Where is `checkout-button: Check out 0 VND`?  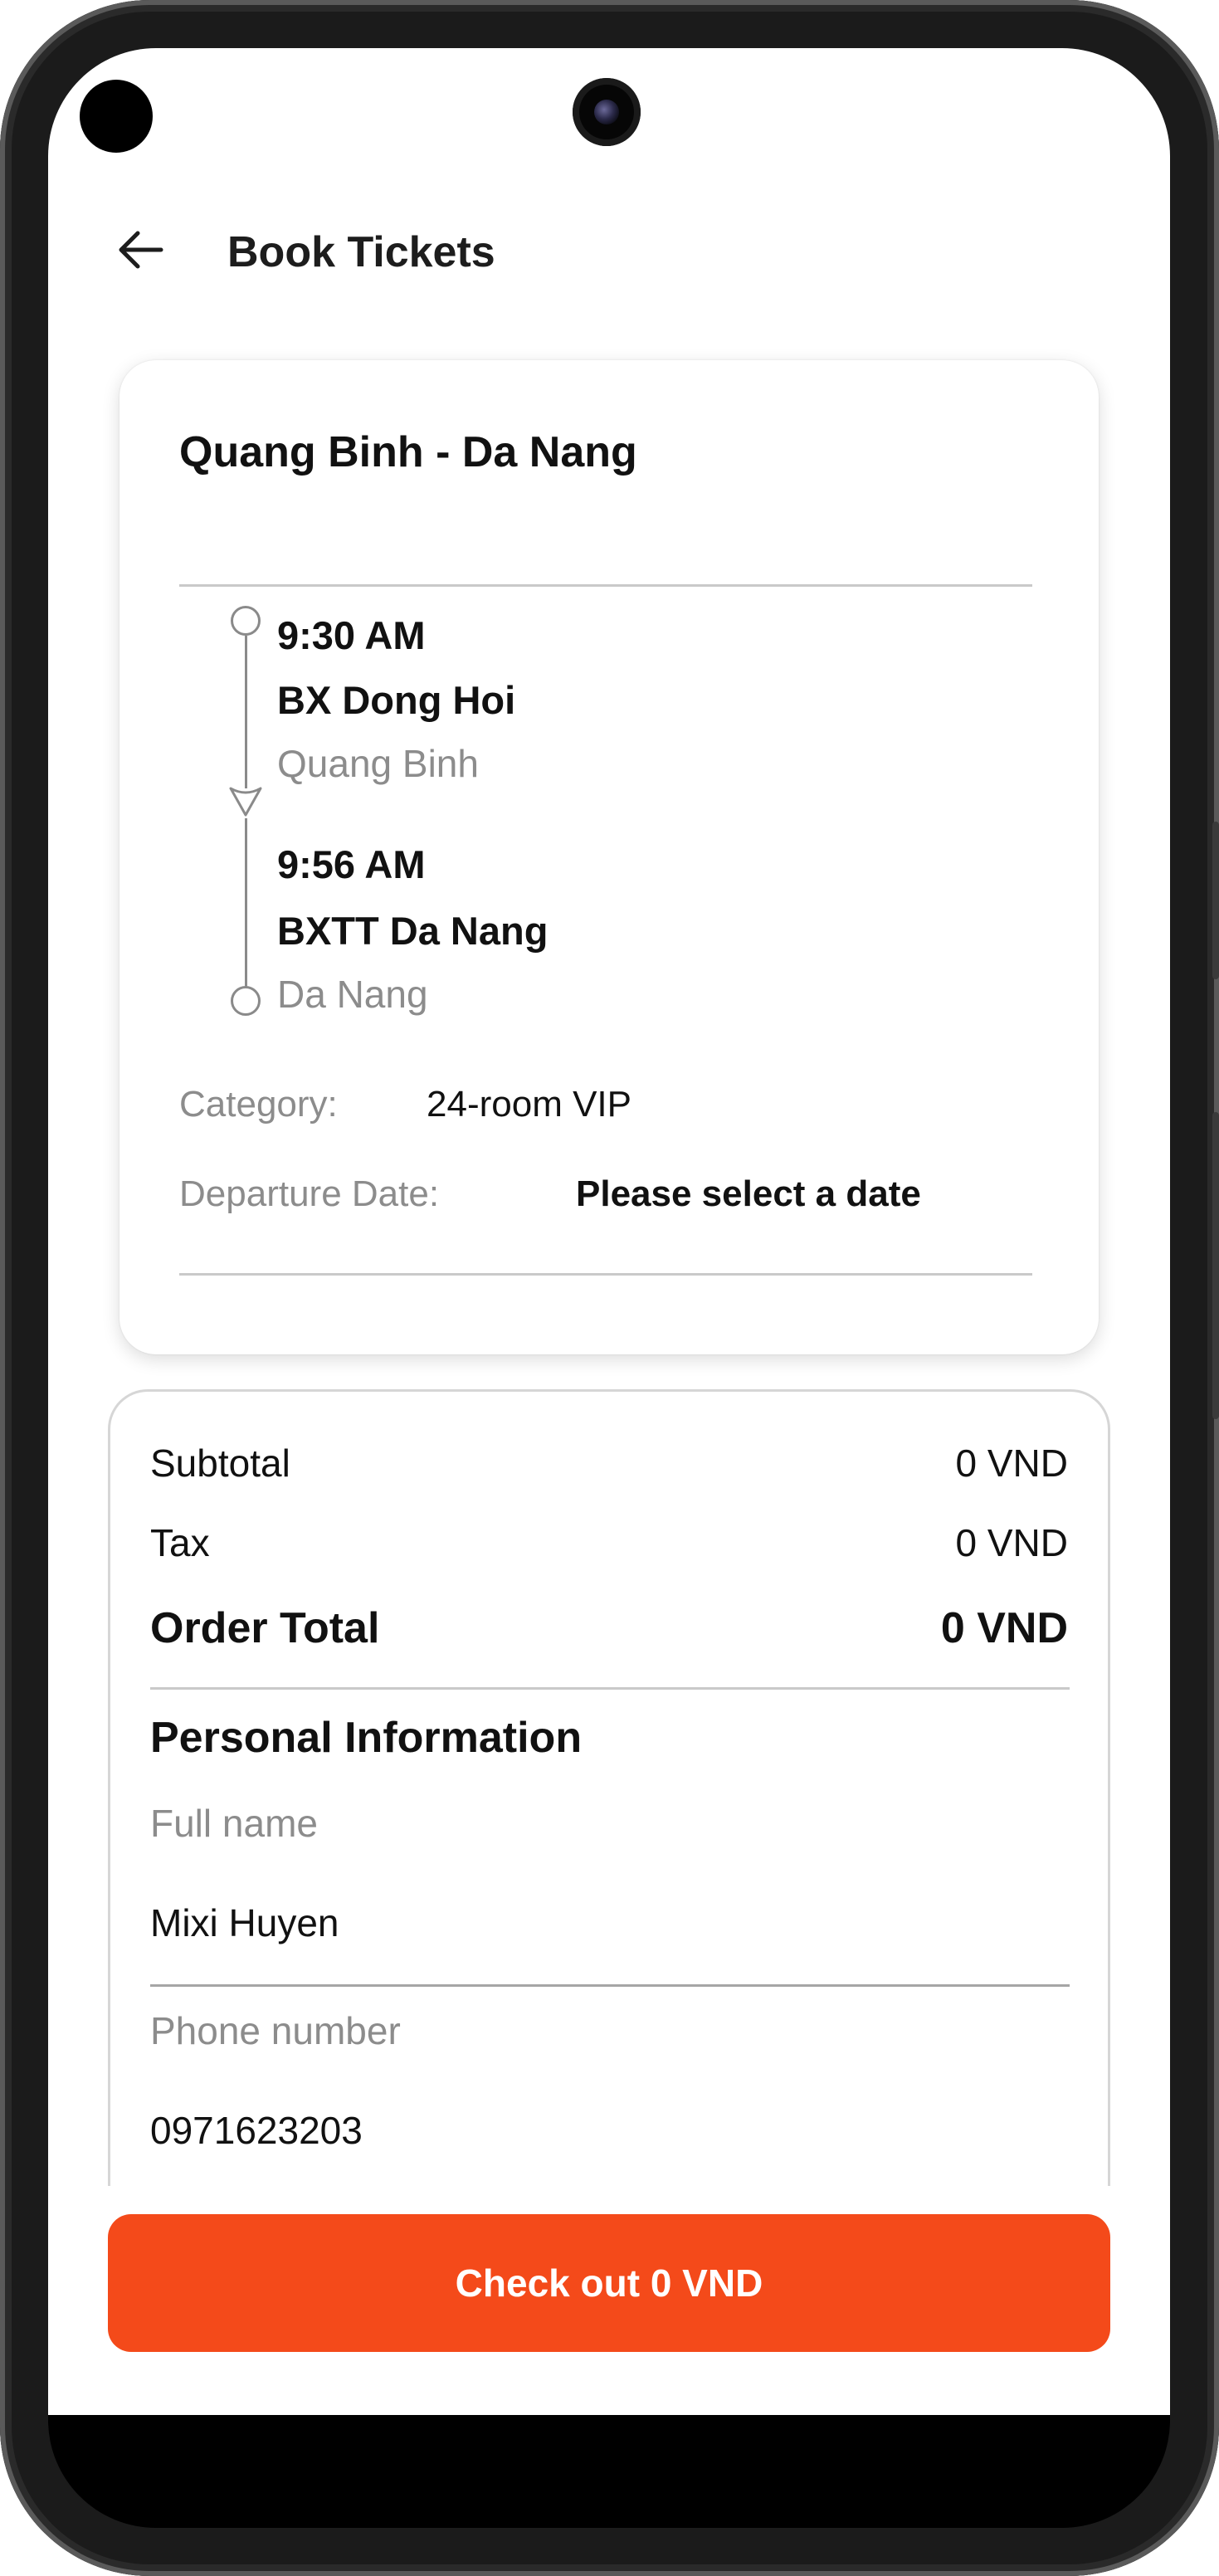 checkout-button: Check out 0 VND is located at coordinates (609, 2283).